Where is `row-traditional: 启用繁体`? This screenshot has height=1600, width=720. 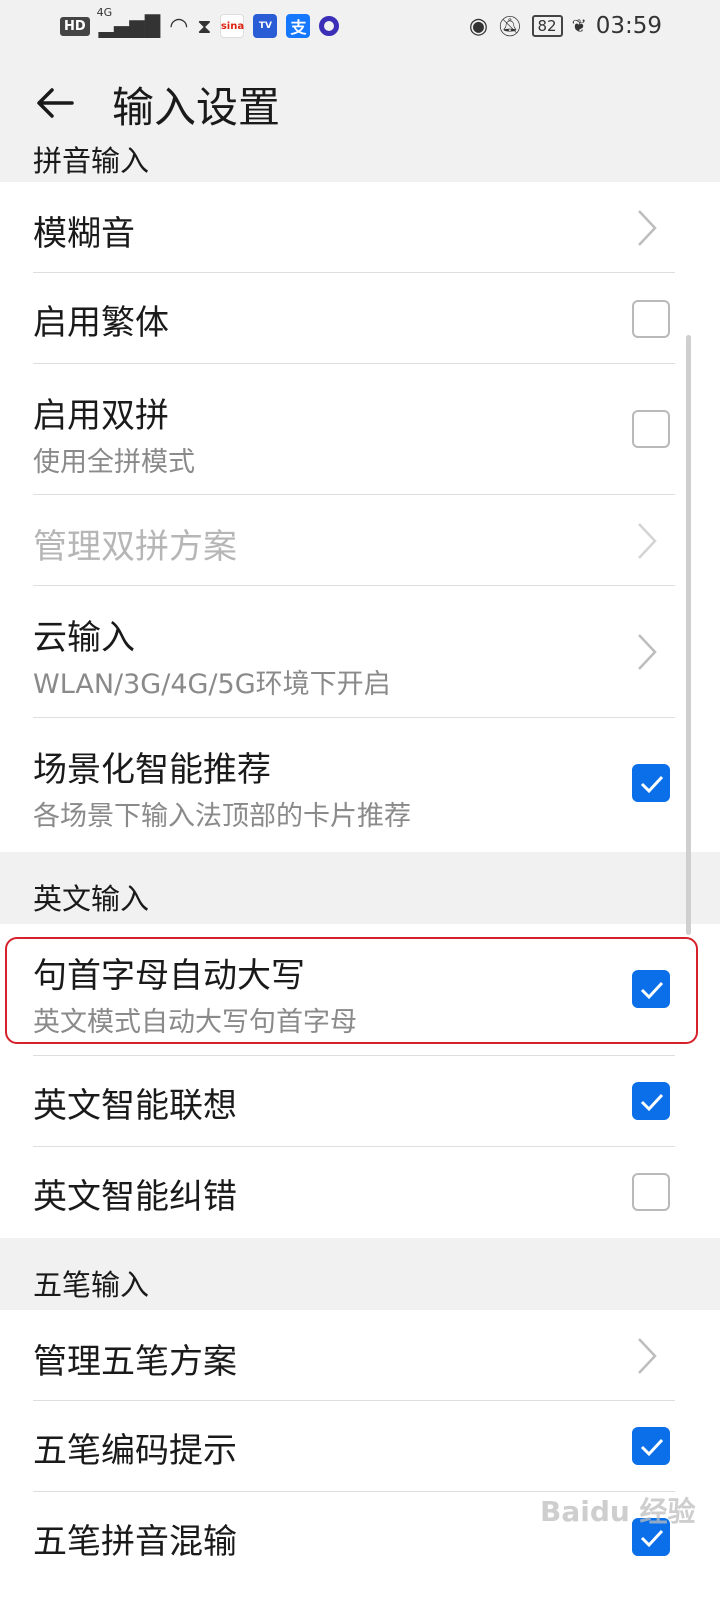 row-traditional: 启用繁体 is located at coordinates (360, 318).